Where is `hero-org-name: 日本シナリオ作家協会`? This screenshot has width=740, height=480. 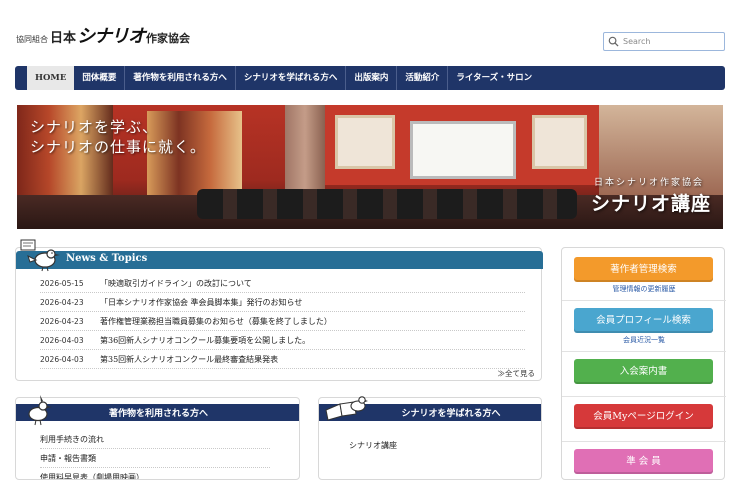
hero-org-name: 日本シナリオ作家協会 is located at coordinates (649, 183).